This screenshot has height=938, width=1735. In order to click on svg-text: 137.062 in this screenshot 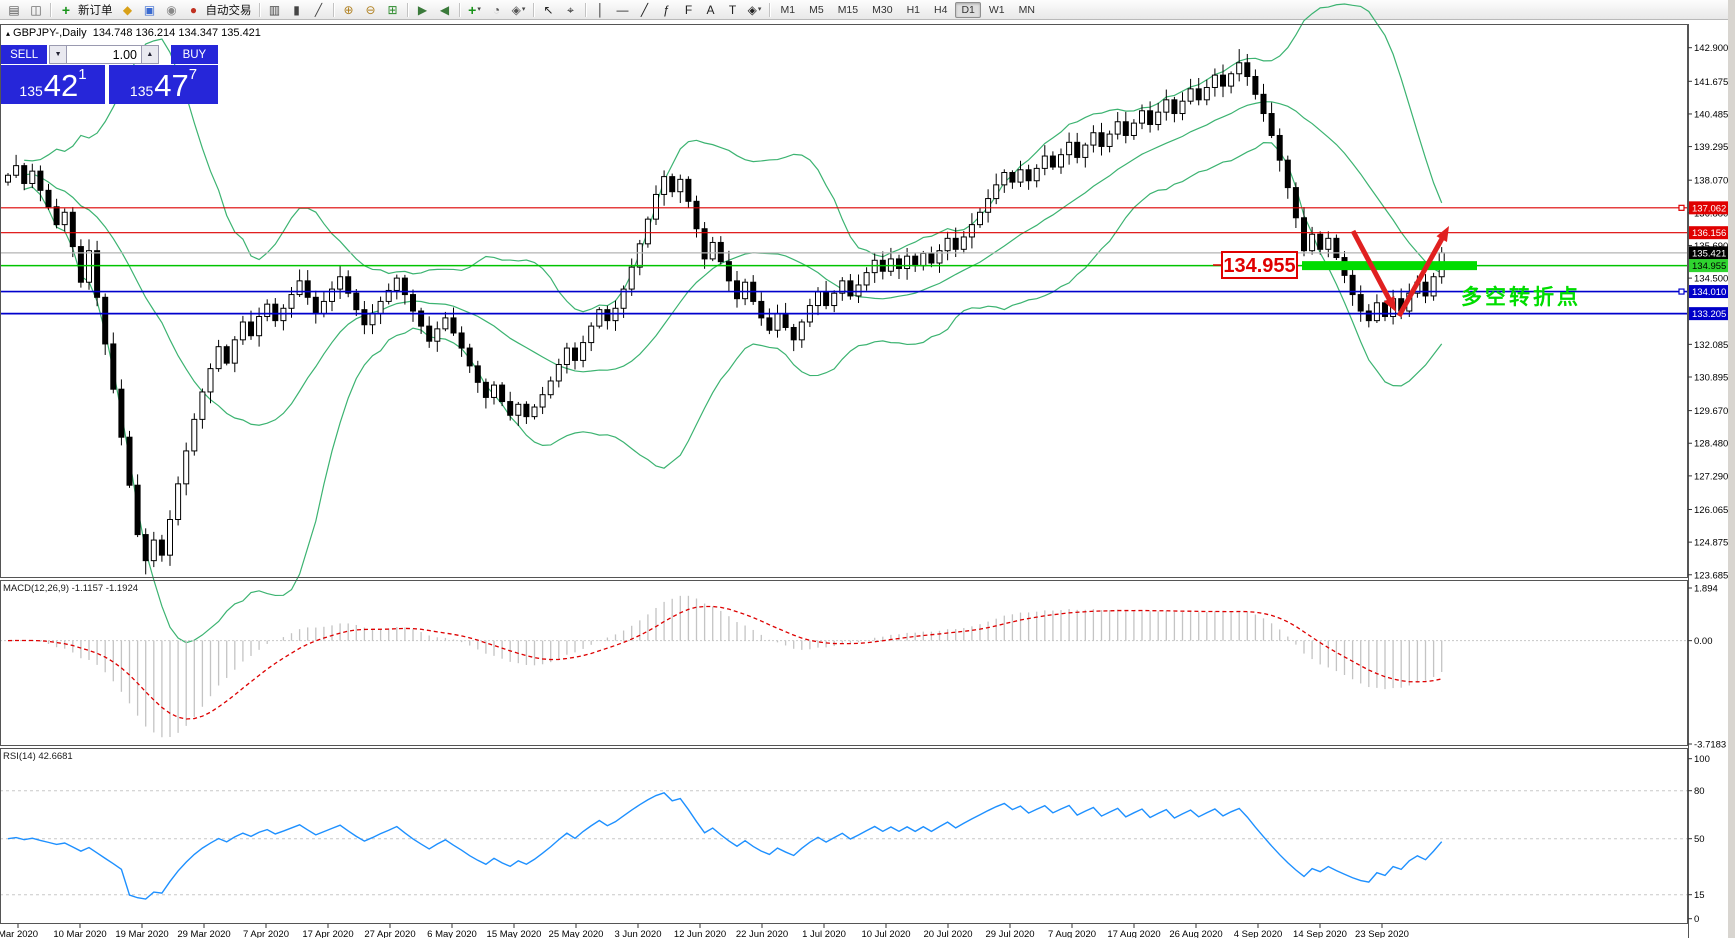, I will do `click(1709, 208)`.